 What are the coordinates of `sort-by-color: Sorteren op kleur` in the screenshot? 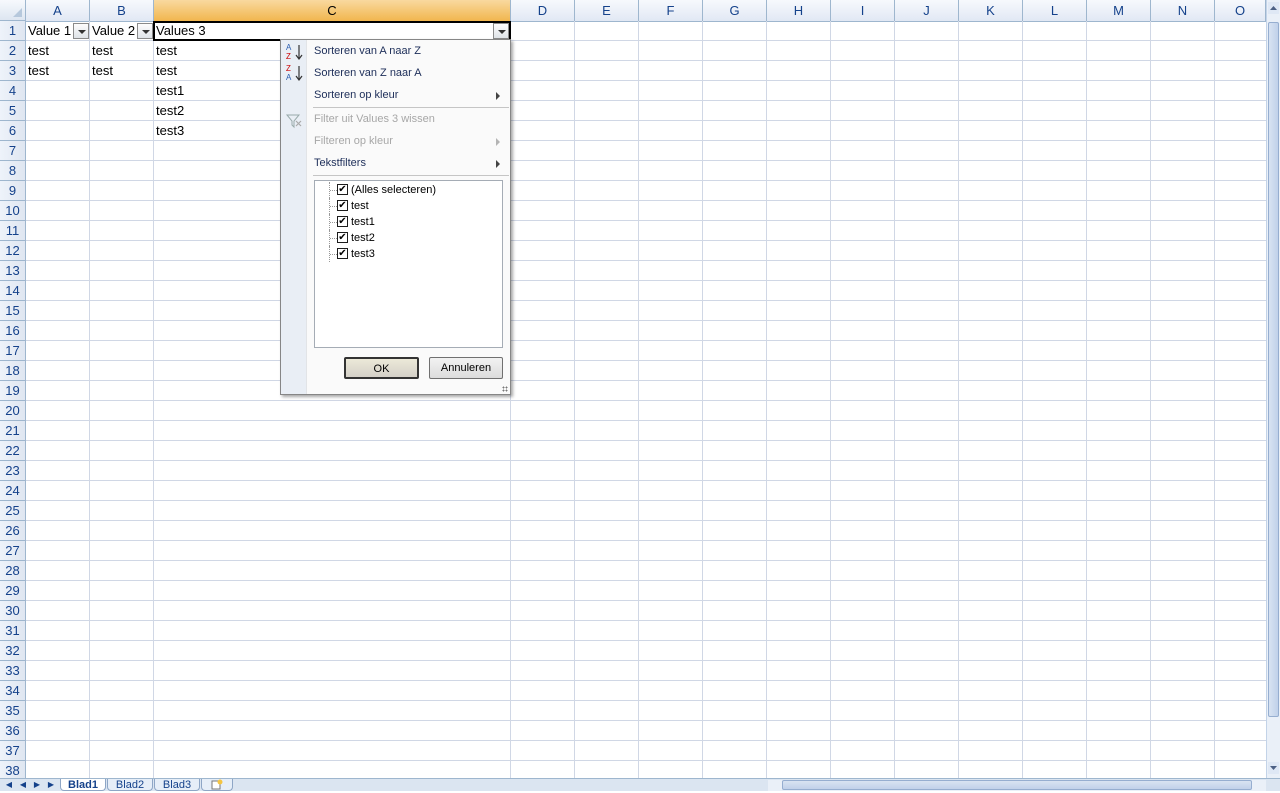 It's located at (409, 95).